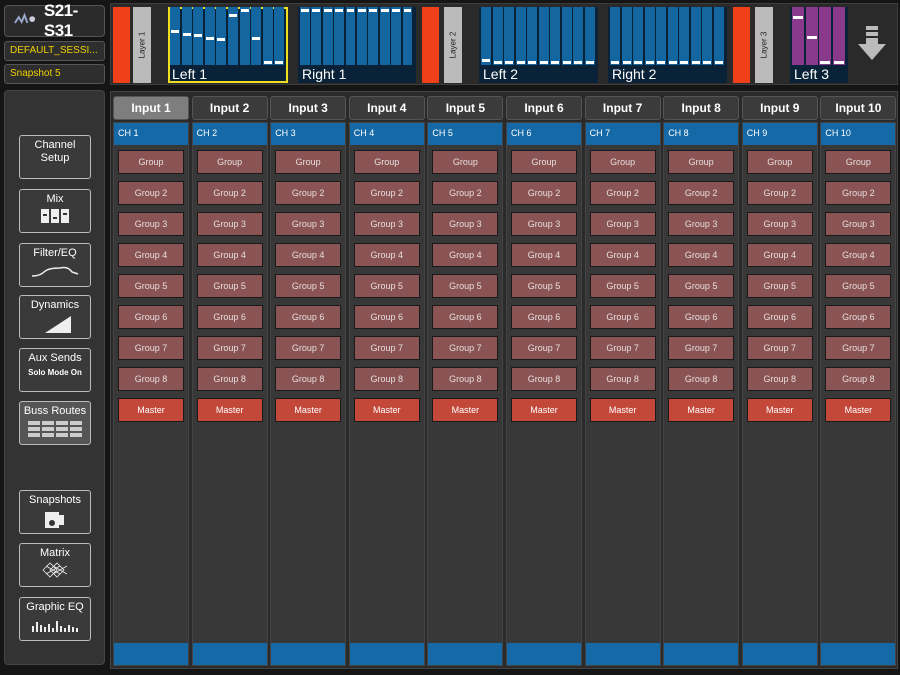 This screenshot has width=900, height=675. Describe the element at coordinates (386, 108) in the screenshot. I see `channel-header-tab: Input 4` at that location.